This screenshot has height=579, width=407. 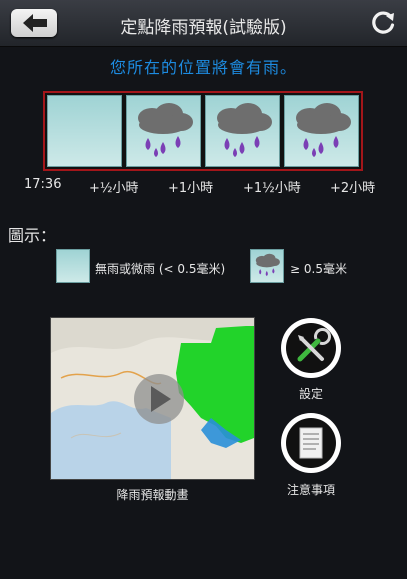 I want to click on settings-label: 設定, so click(x=310, y=394).